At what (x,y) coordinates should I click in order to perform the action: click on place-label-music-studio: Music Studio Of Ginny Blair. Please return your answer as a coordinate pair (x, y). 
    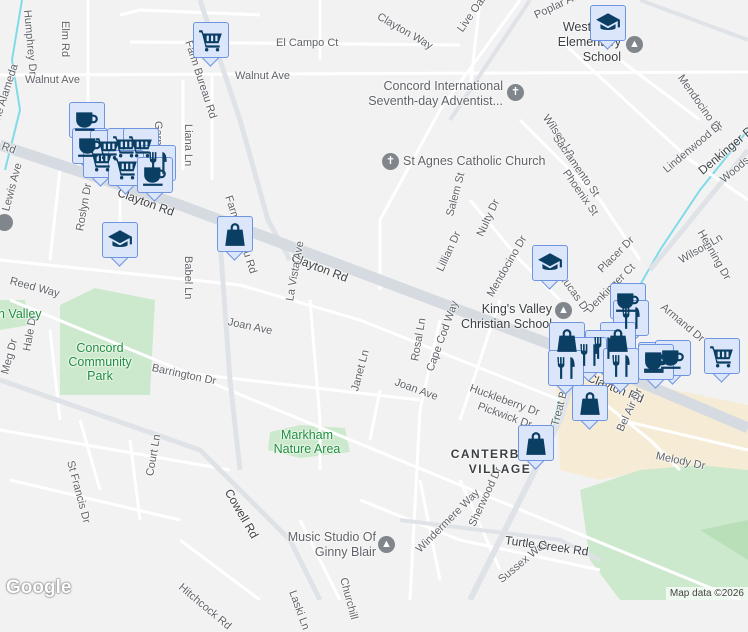
    Looking at the image, I should click on (331, 545).